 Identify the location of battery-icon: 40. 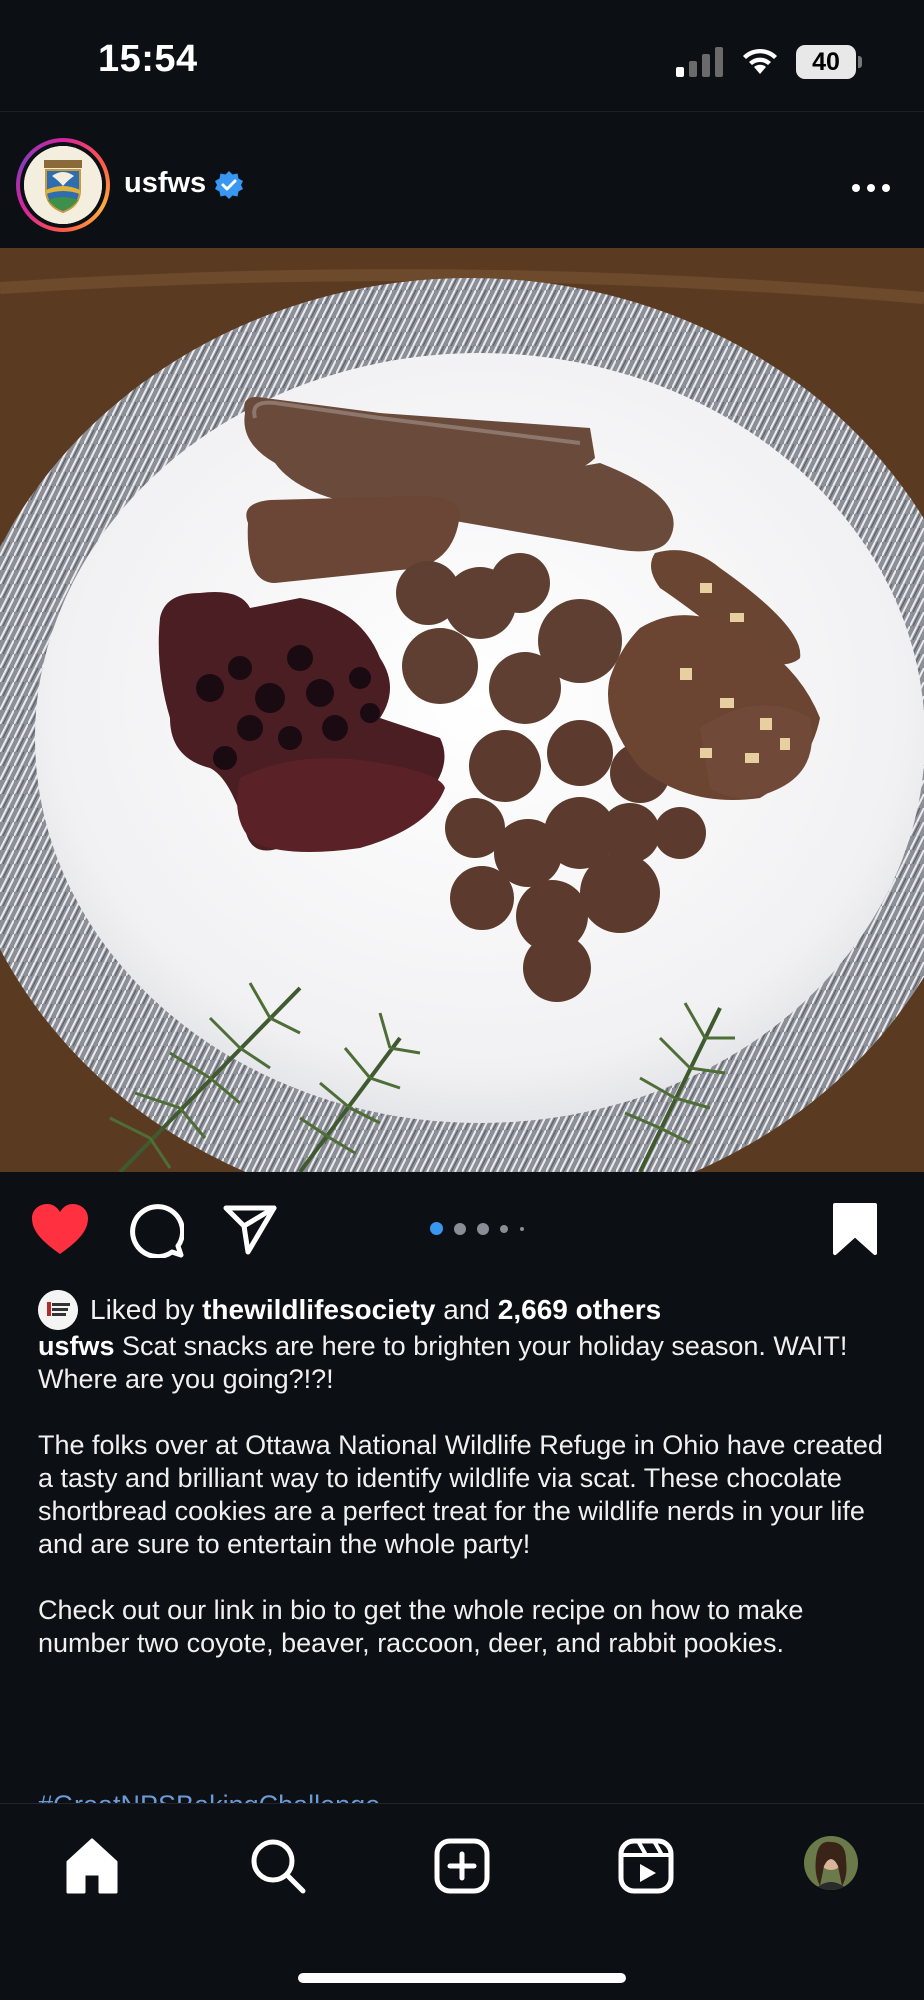
(829, 62).